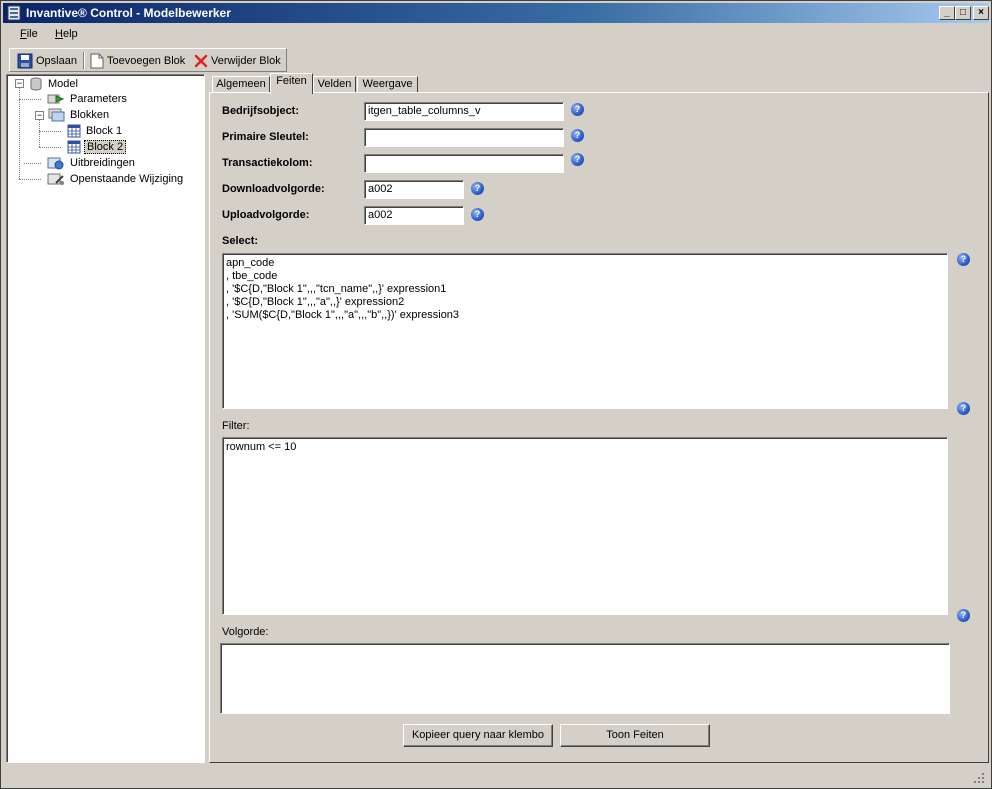 This screenshot has width=992, height=789. I want to click on tree-node-label: Uitbreidingen, so click(102, 163).